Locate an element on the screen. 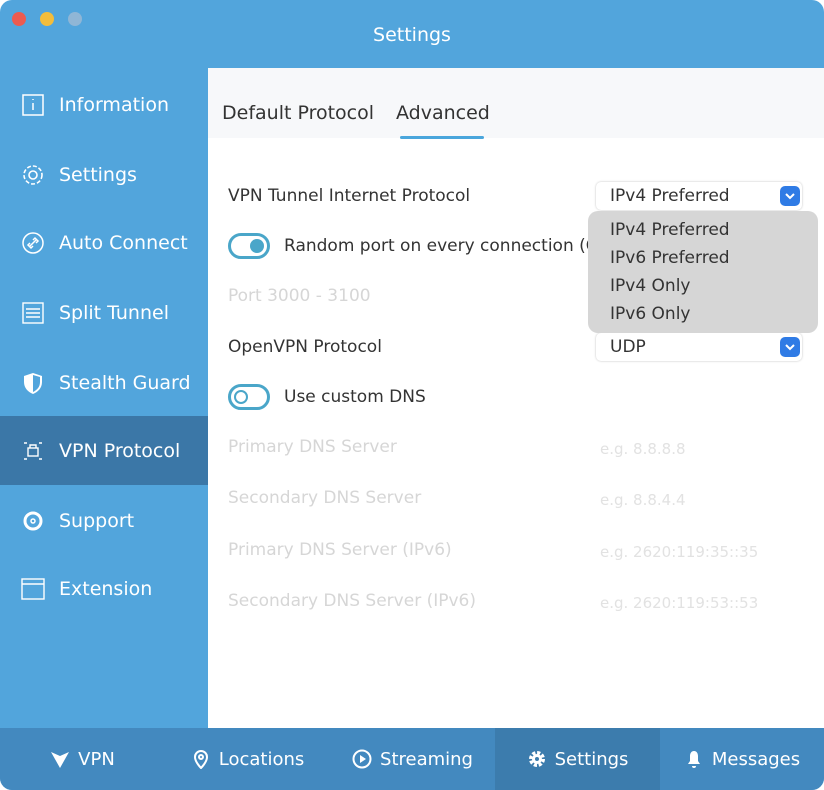 This screenshot has width=824, height=790. tab-default-protocol: Default Protocol is located at coordinates (298, 113).